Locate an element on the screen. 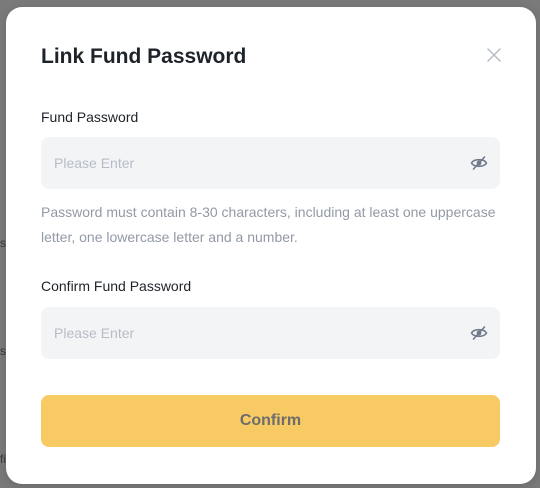 The height and width of the screenshot is (488, 540). fund-password-label: Fund Password is located at coordinates (90, 117).